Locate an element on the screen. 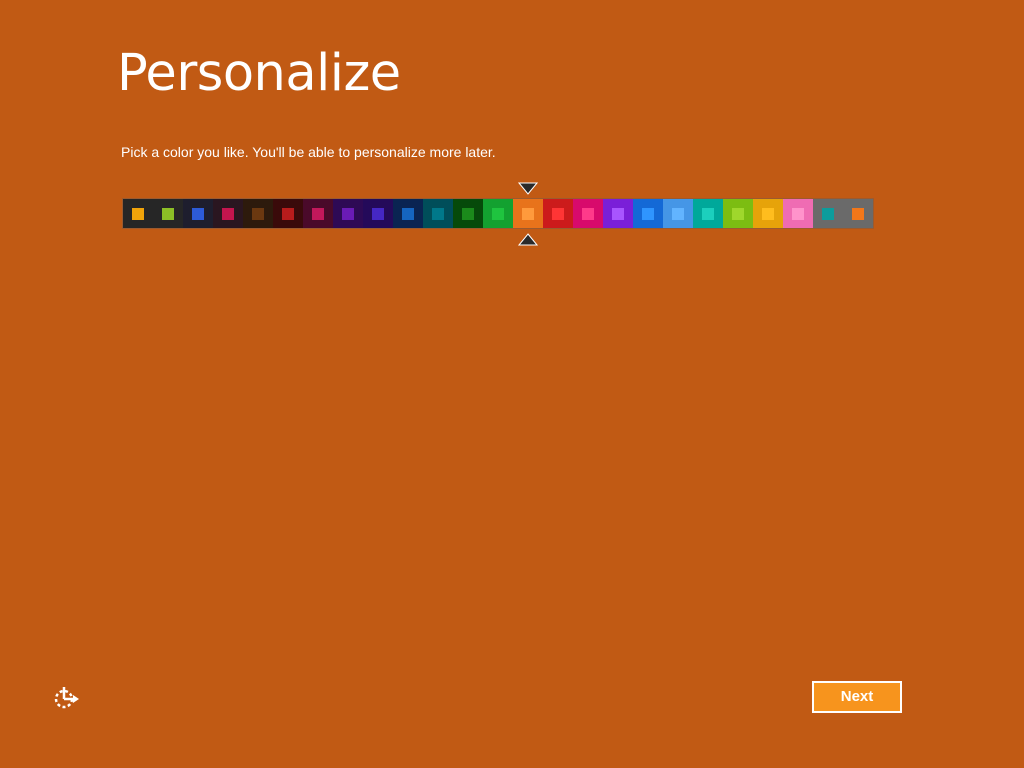  color-swatch-selected is located at coordinates (528, 213).